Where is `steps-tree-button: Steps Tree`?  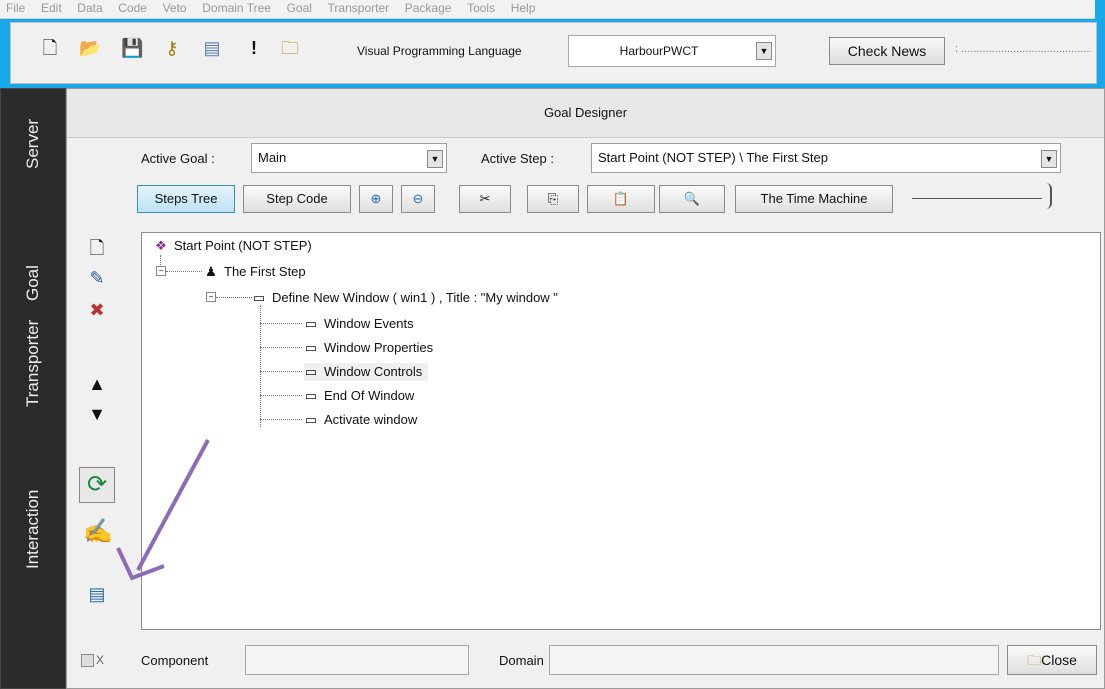 steps-tree-button: Steps Tree is located at coordinates (186, 199).